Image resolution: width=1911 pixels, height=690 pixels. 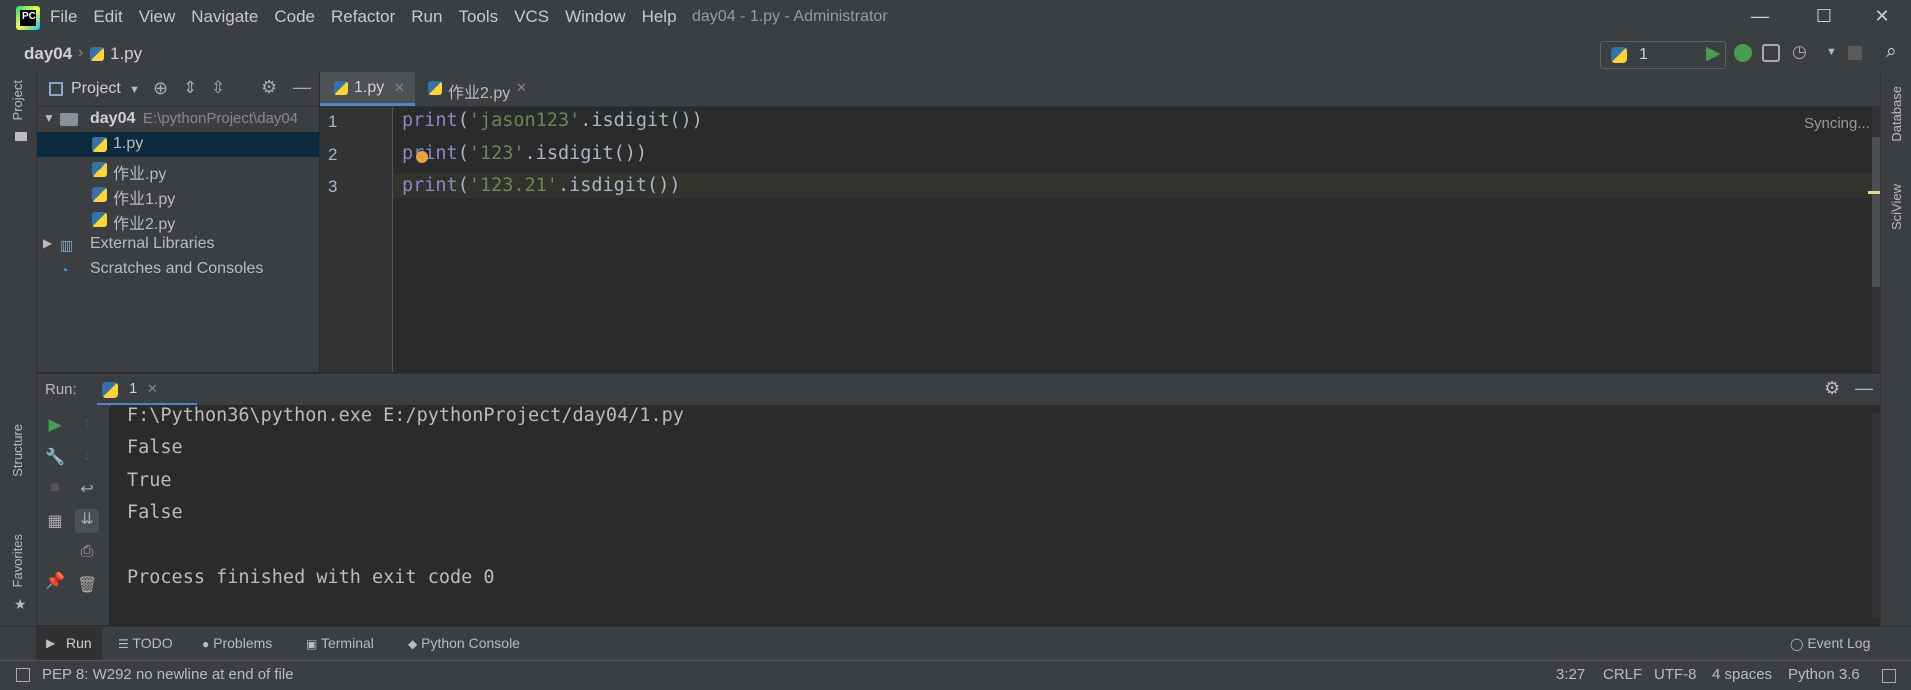 What do you see at coordinates (1824, 18) in the screenshot?
I see `maximize-button: ☐` at bounding box center [1824, 18].